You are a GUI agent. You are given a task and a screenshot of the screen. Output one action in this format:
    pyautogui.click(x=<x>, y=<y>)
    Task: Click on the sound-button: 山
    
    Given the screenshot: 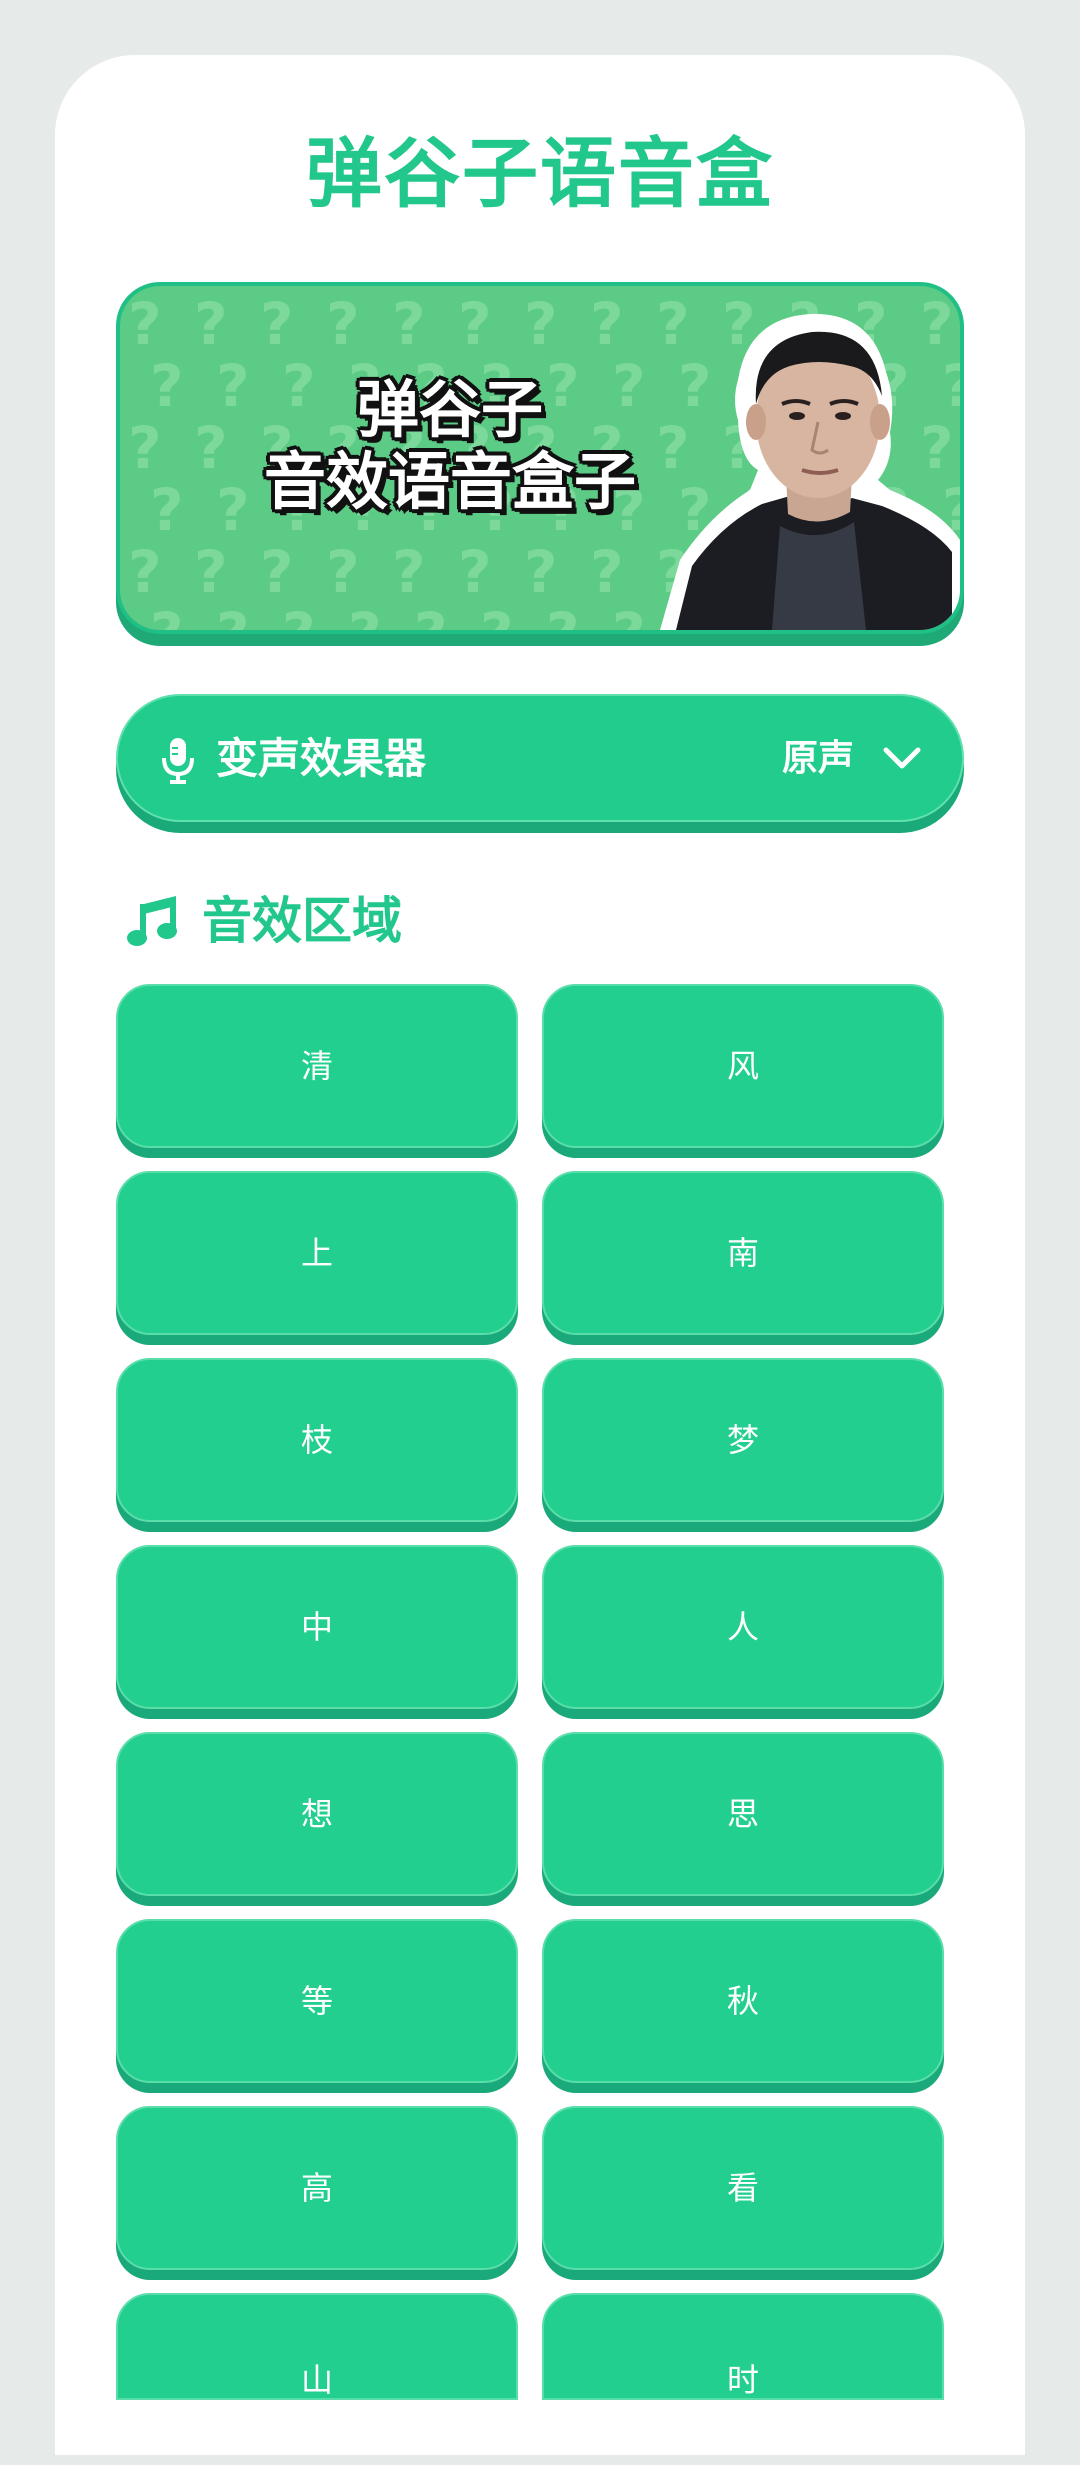 What is the action you would take?
    pyautogui.click(x=317, y=2346)
    